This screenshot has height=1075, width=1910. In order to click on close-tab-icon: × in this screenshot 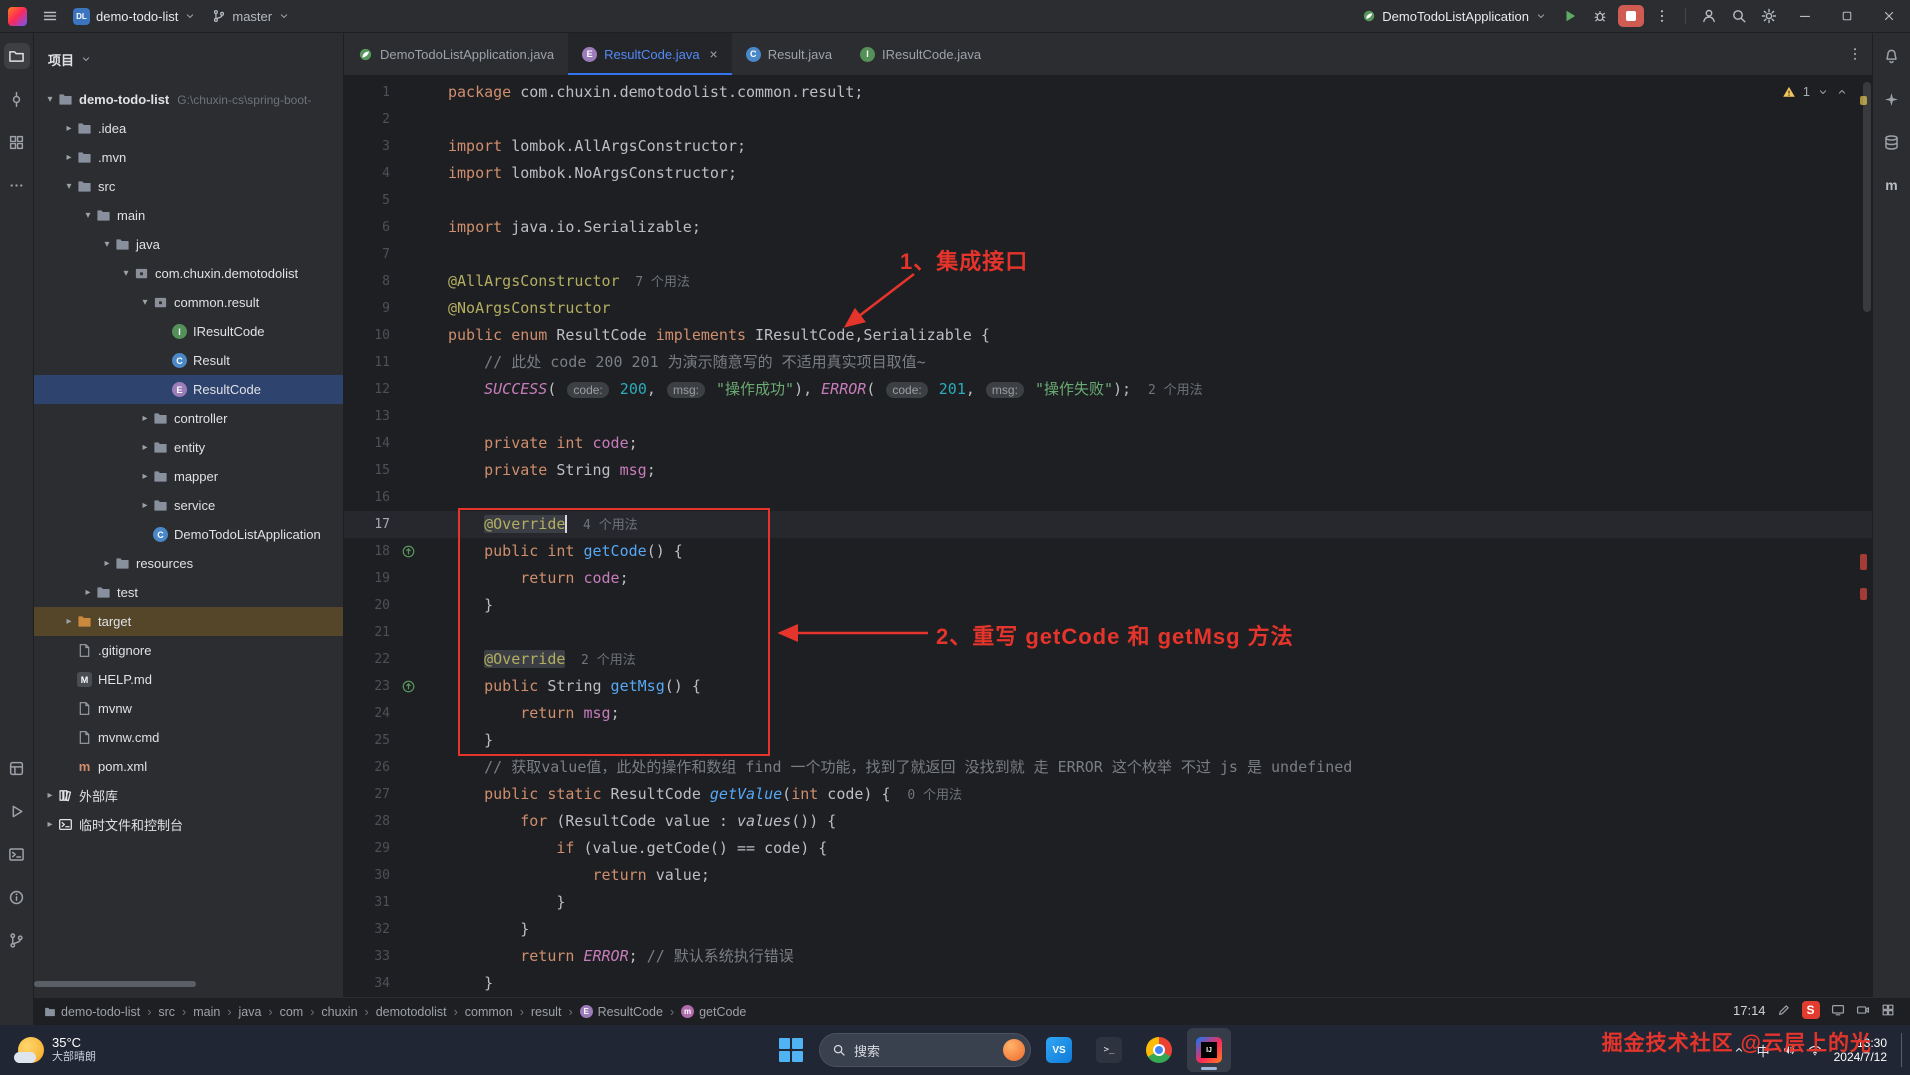, I will do `click(714, 54)`.